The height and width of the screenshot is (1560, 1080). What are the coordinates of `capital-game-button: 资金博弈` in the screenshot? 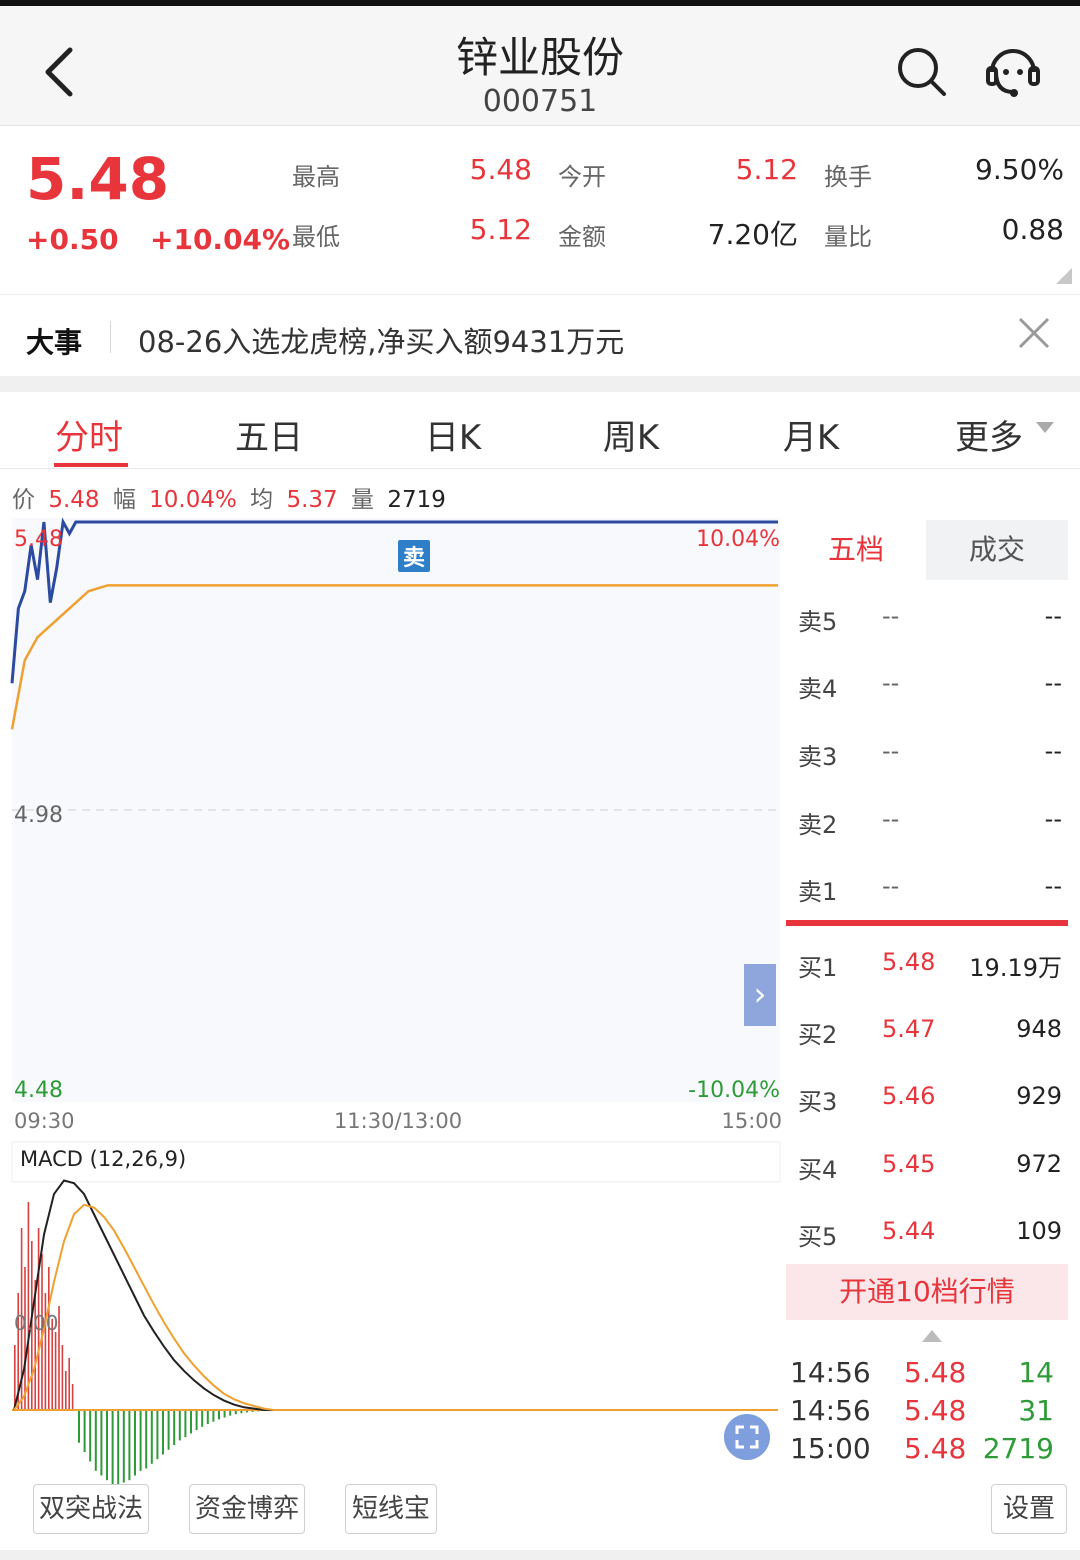 It's located at (247, 1509).